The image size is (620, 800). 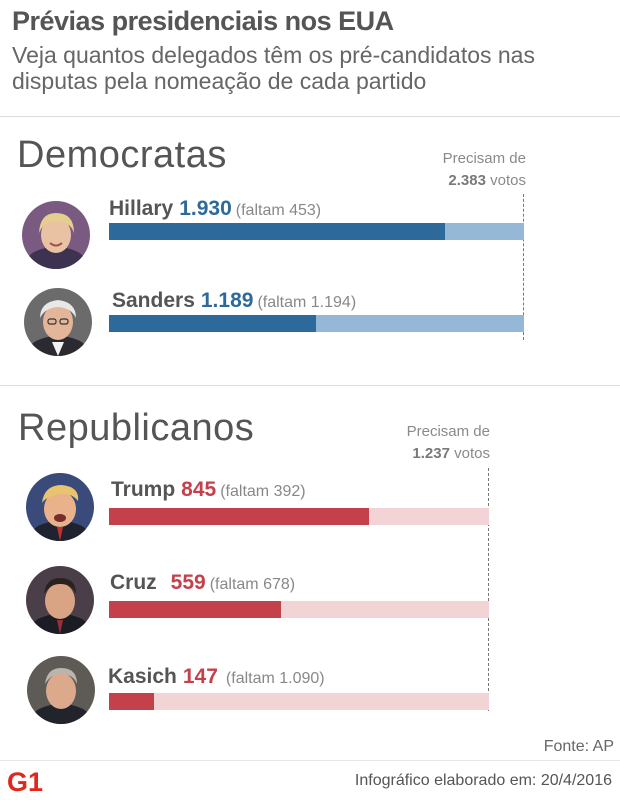 I want to click on candidate-remaining: (faltam 392), so click(x=263, y=491).